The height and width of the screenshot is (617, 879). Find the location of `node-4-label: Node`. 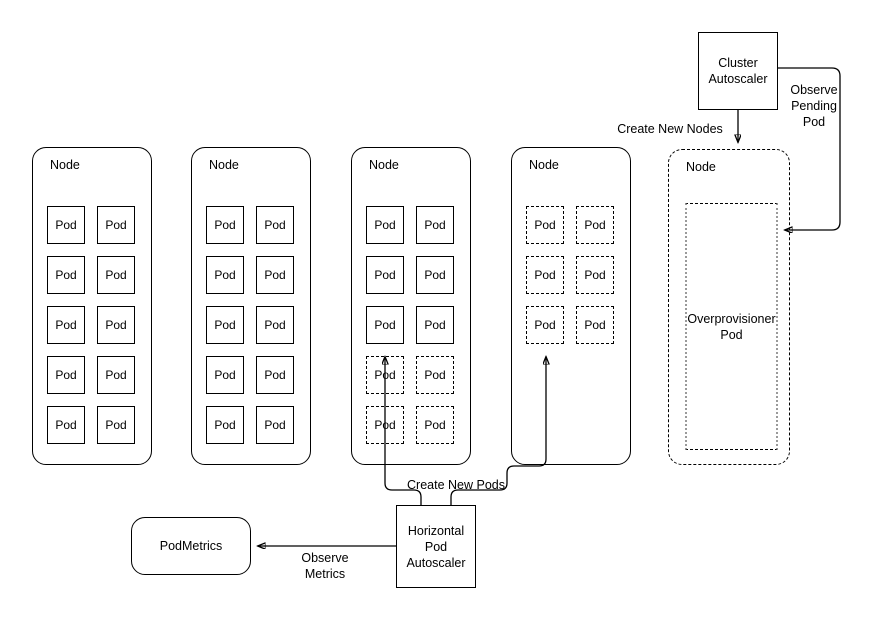

node-4-label: Node is located at coordinates (544, 165).